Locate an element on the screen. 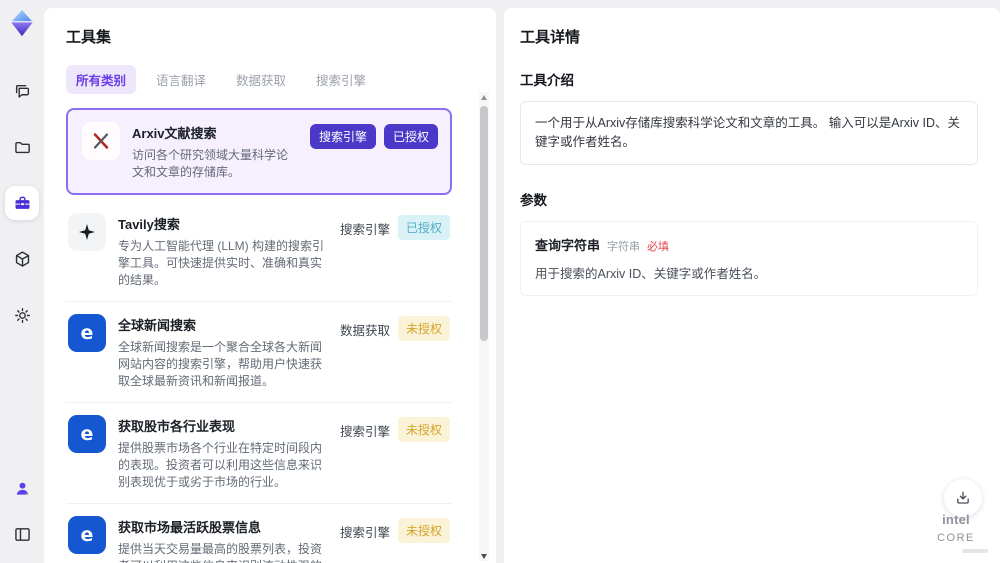  param-type: 字符串 is located at coordinates (624, 246).